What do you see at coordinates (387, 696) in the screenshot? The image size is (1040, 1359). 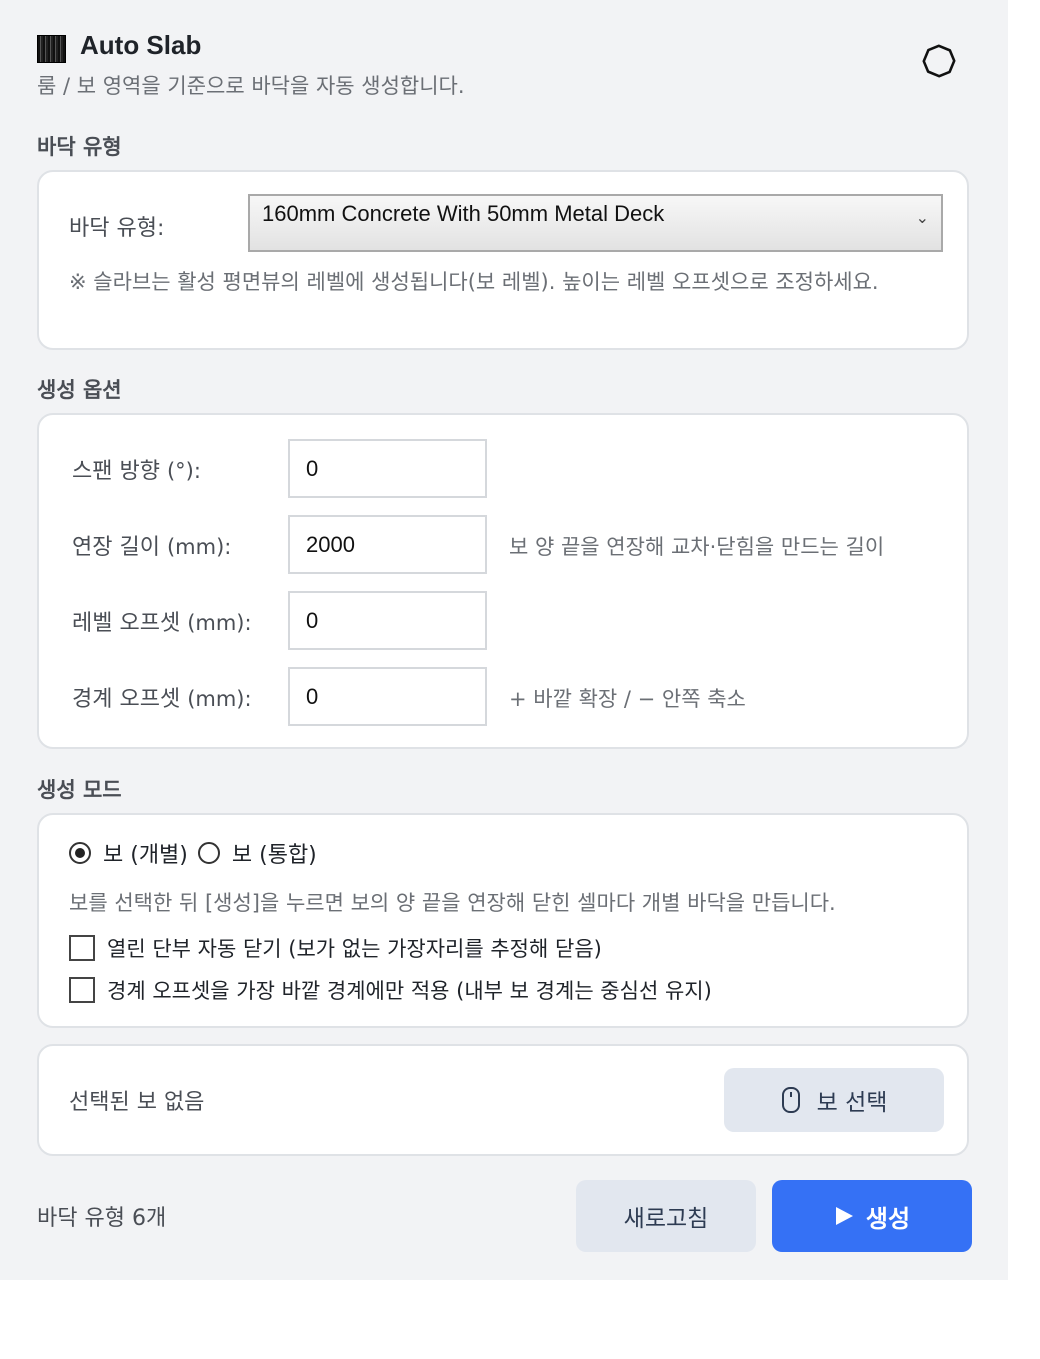 I see `boundary-offset-input: 0` at bounding box center [387, 696].